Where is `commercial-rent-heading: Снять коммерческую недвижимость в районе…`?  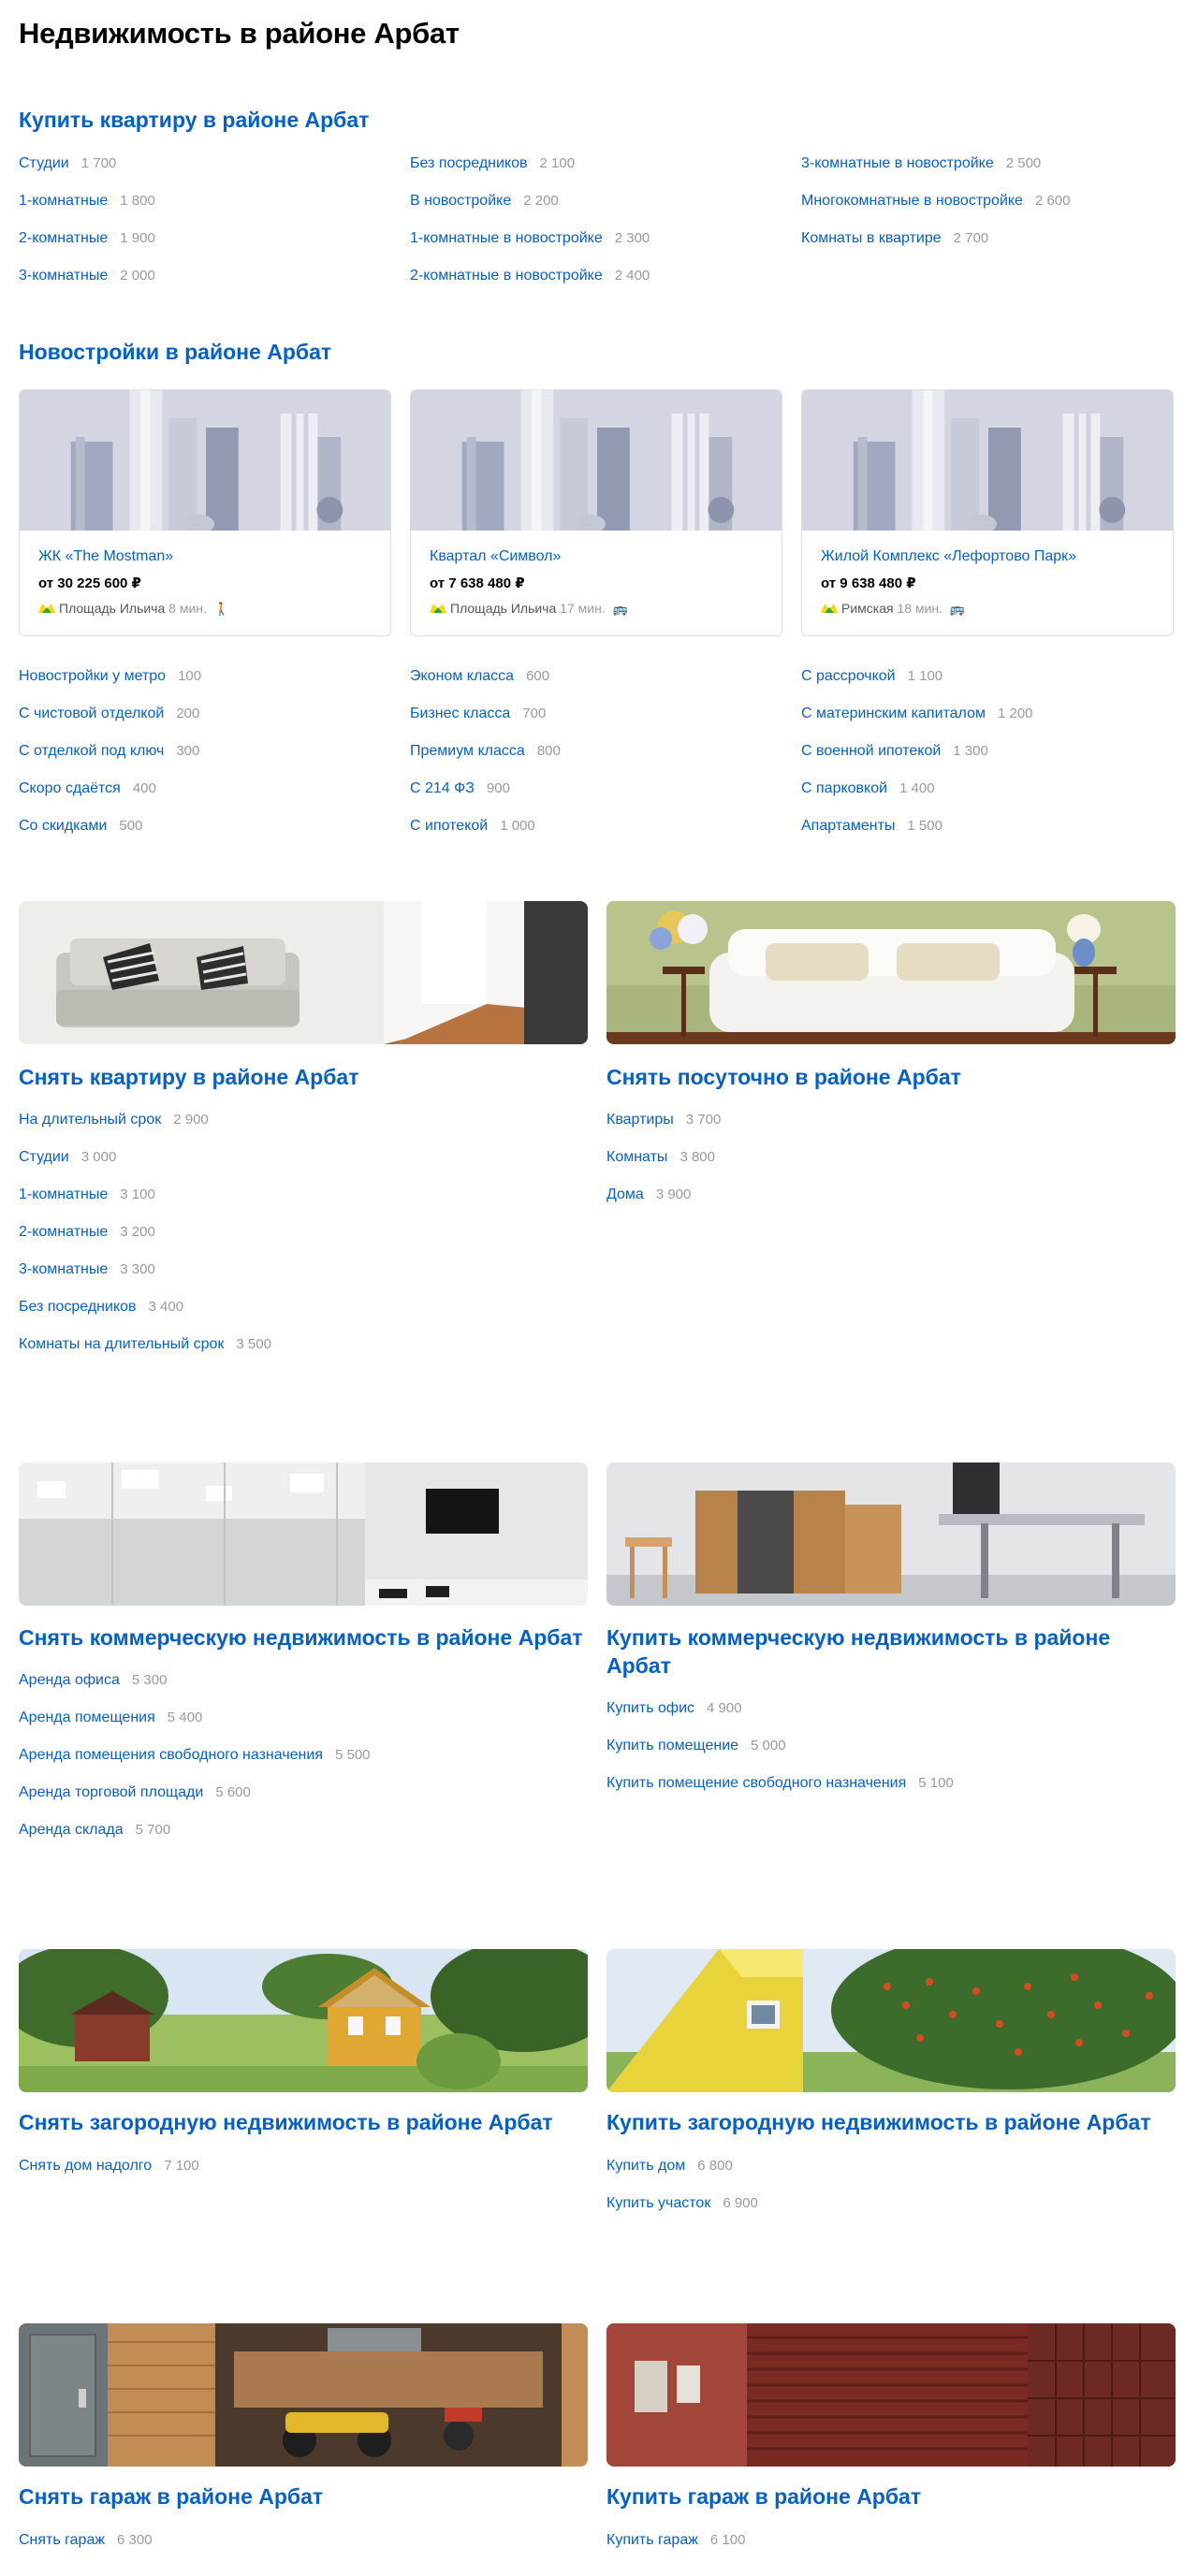 commercial-rent-heading: Снять коммерческую недвижимость в районе… is located at coordinates (301, 1637).